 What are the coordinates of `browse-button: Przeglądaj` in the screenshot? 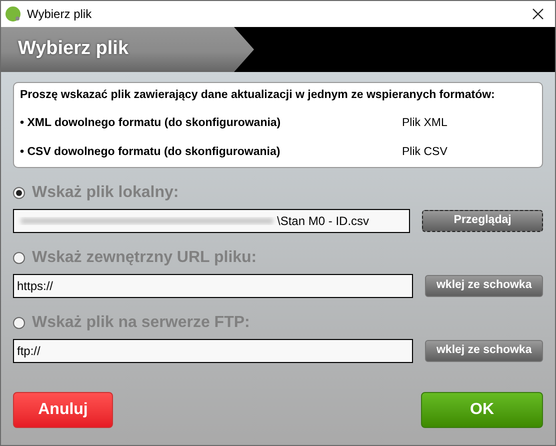 It's located at (482, 221).